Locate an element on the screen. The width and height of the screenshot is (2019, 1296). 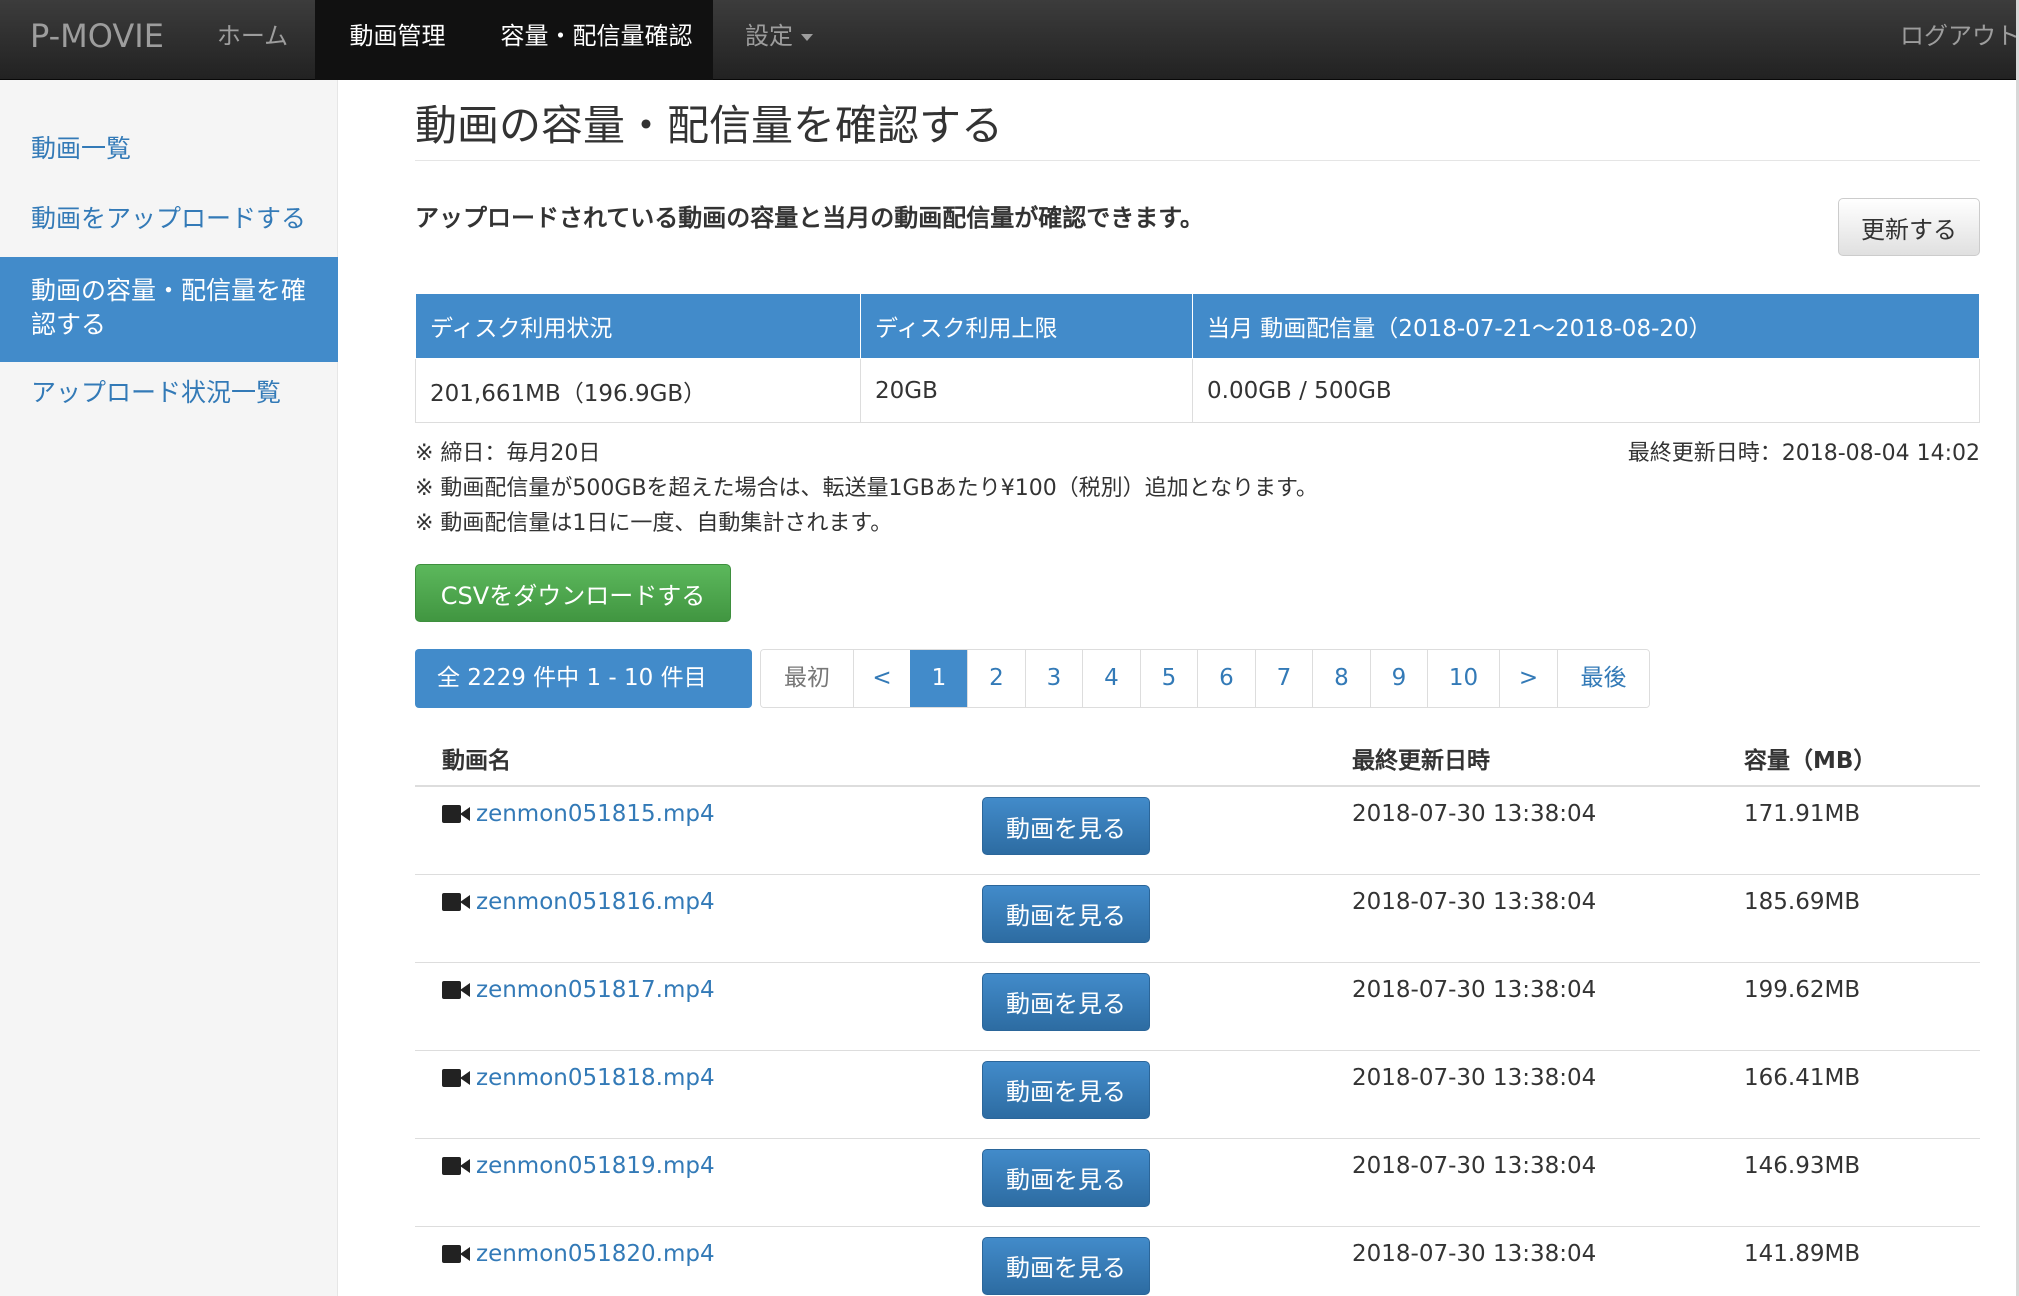
page-3: 3 is located at coordinates (1053, 678).